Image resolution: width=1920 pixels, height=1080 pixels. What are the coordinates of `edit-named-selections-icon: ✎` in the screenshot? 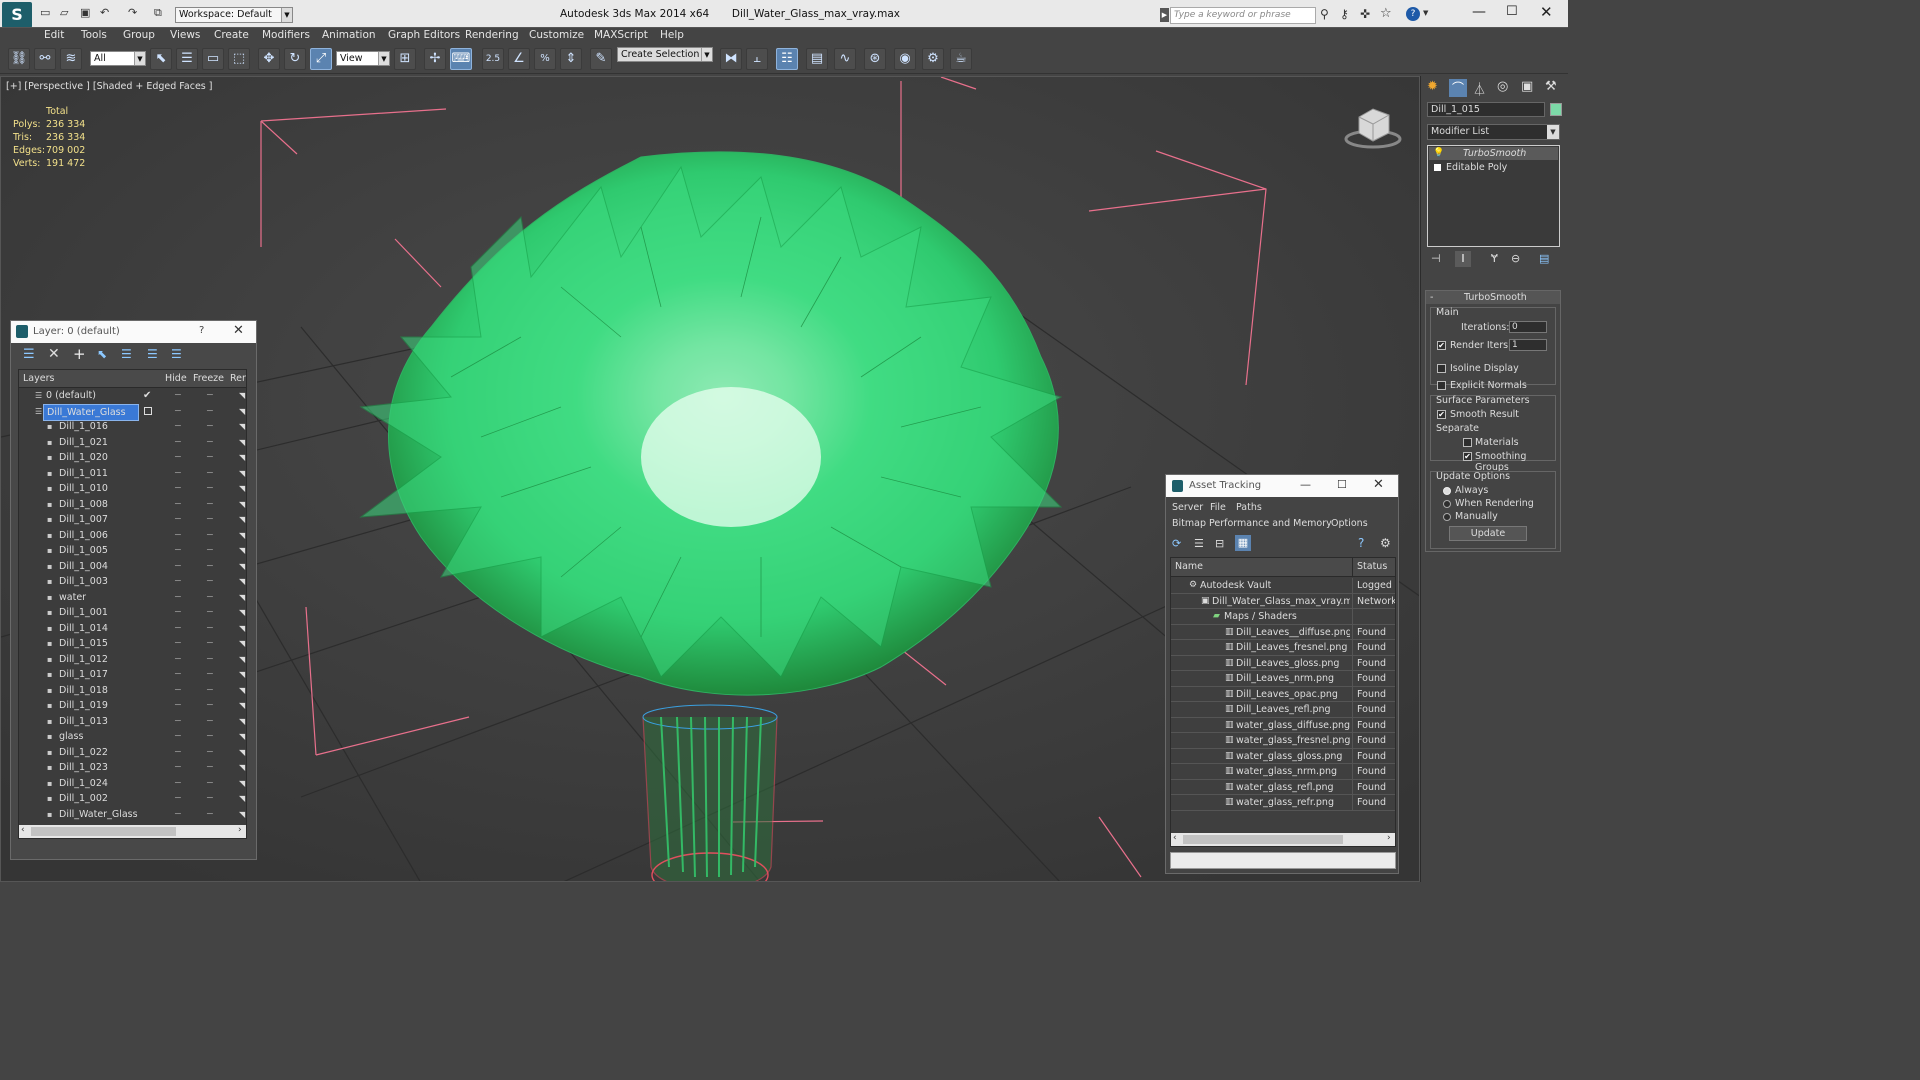 It's located at (601, 59).